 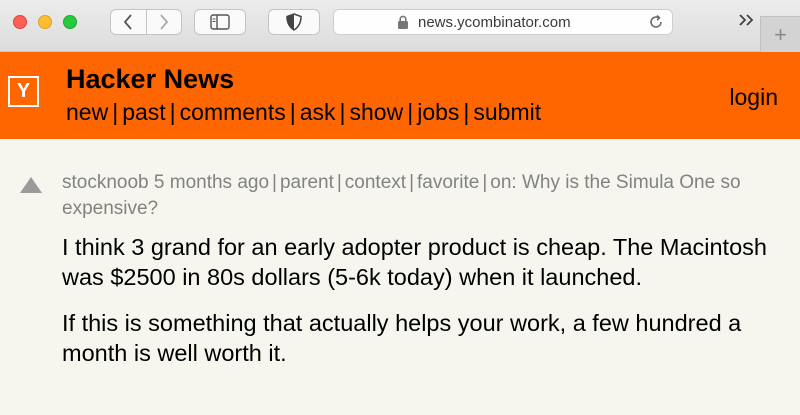 I want to click on plus-icon: +, so click(x=780, y=34).